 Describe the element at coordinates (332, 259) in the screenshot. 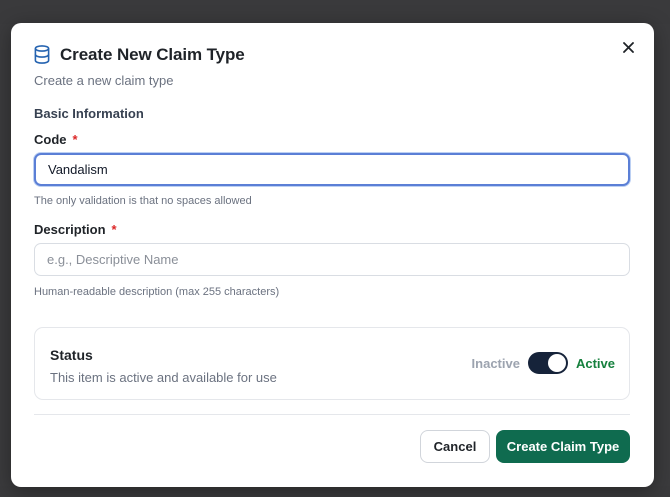

I see `description-input` at that location.